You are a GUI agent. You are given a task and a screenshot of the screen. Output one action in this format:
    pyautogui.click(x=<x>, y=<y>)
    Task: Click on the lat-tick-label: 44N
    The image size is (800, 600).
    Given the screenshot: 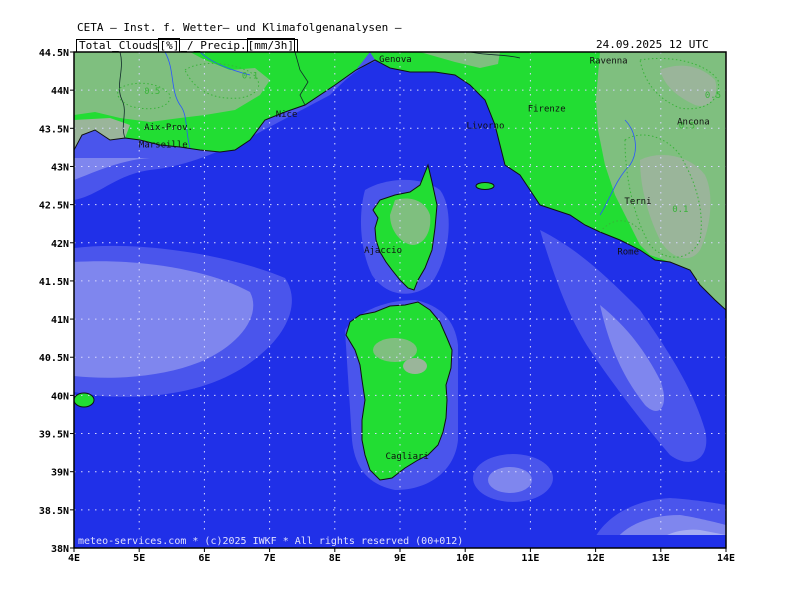 What is the action you would take?
    pyautogui.click(x=60, y=91)
    